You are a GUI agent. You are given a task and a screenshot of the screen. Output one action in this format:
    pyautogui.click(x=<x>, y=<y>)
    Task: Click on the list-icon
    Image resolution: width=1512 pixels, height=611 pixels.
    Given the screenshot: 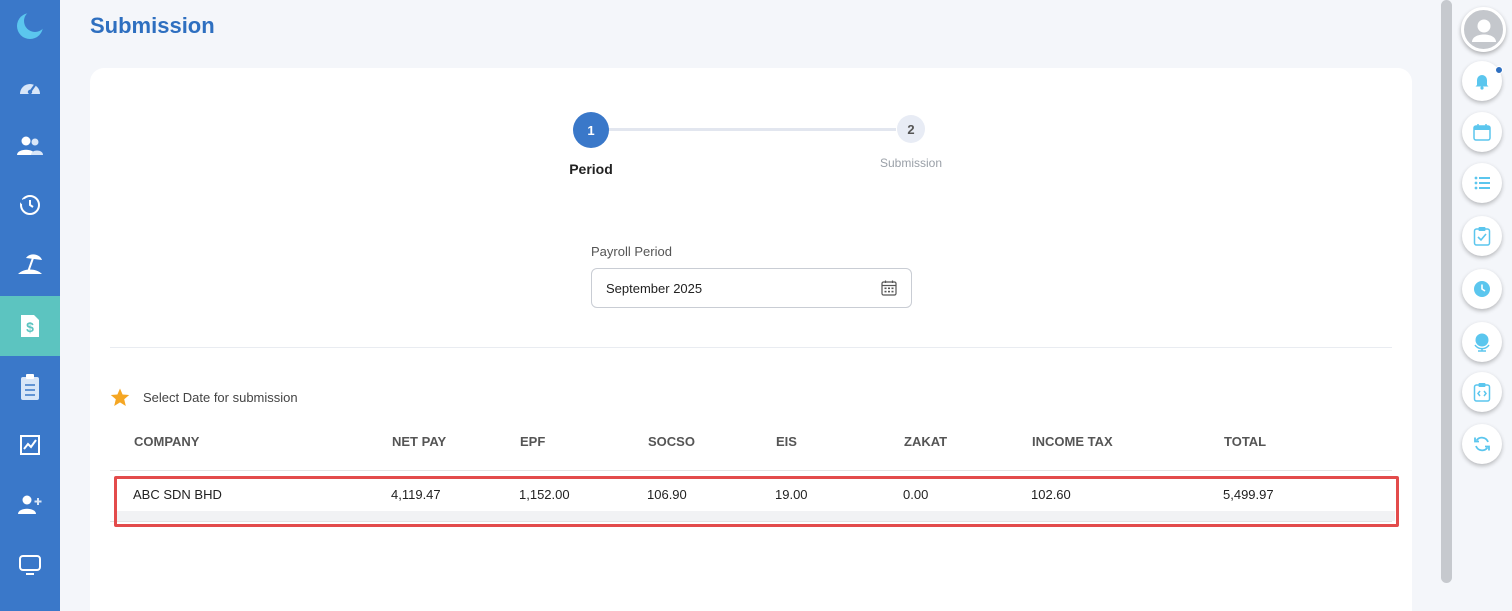 What is the action you would take?
    pyautogui.click(x=1482, y=183)
    